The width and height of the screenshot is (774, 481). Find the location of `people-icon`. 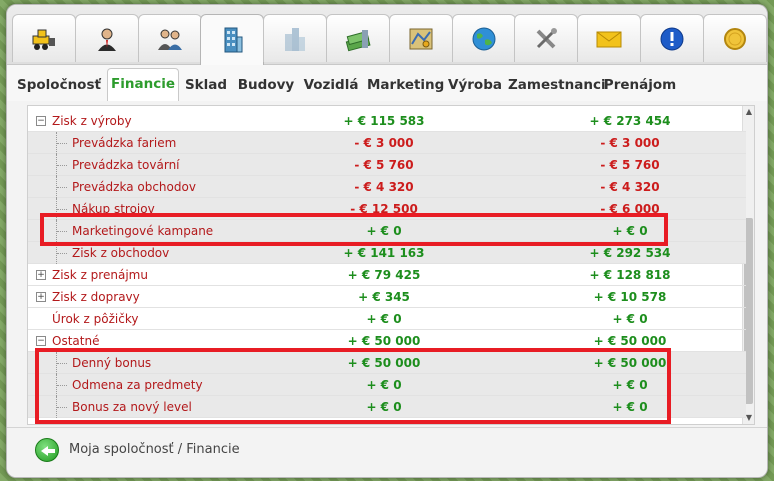

people-icon is located at coordinates (170, 39).